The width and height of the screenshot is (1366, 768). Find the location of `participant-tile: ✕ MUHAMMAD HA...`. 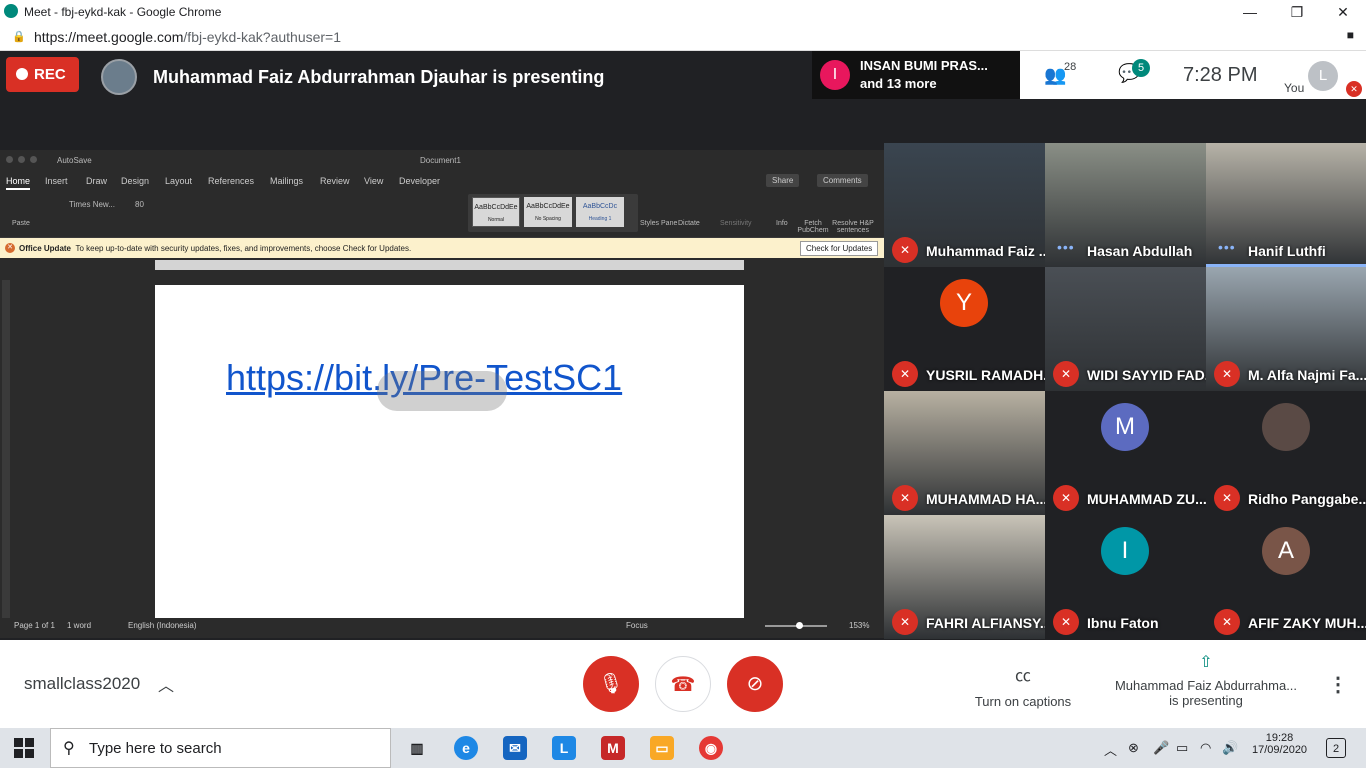

participant-tile: ✕ MUHAMMAD HA... is located at coordinates (964, 453).